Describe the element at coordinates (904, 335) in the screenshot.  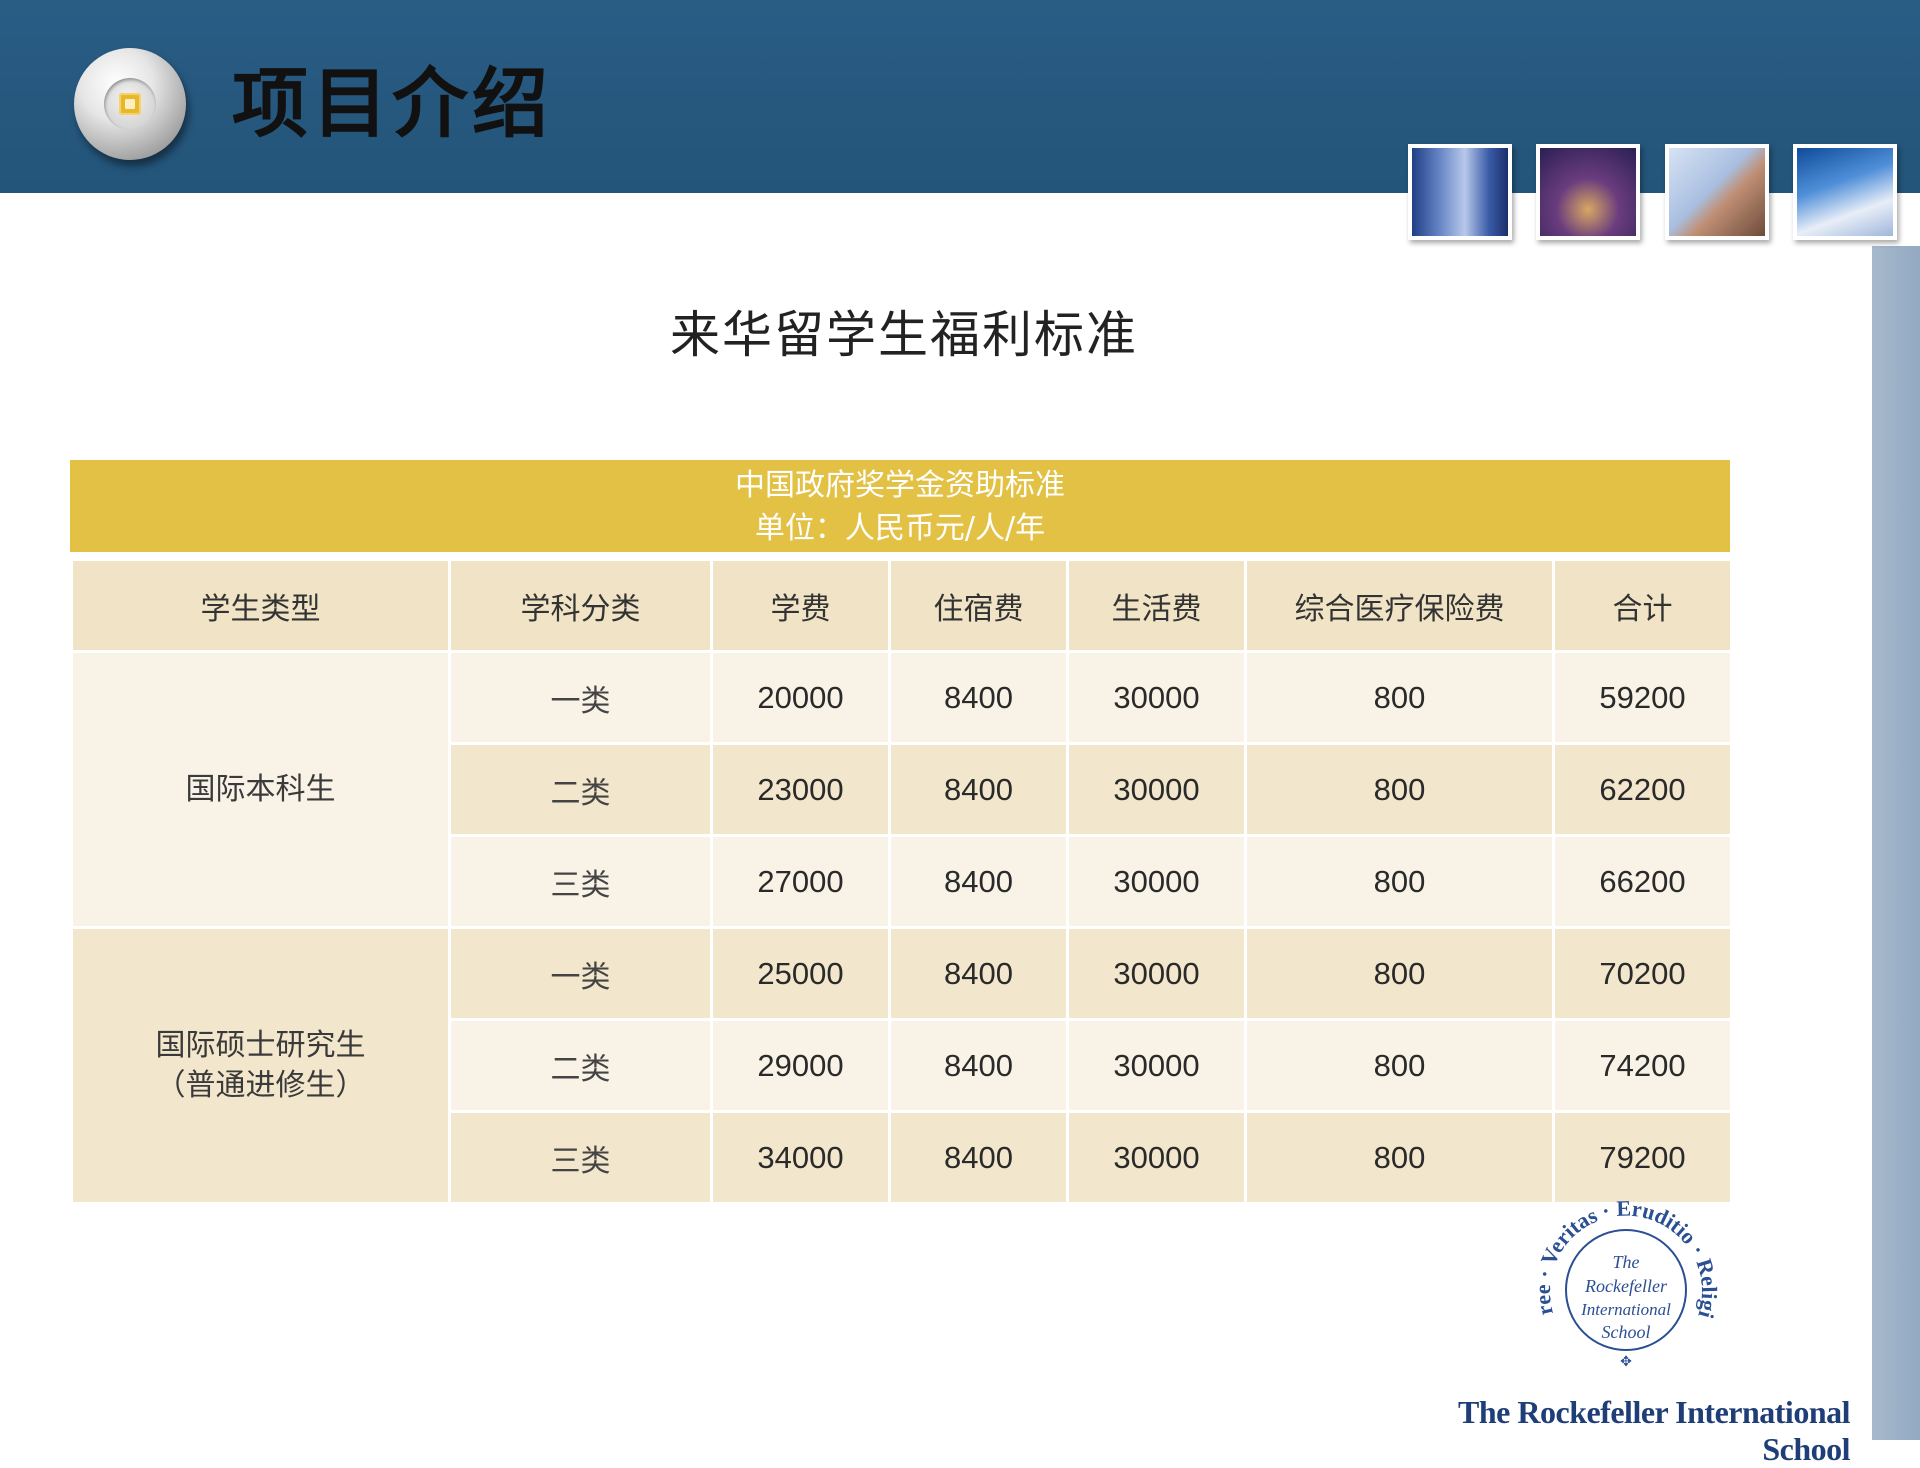
I see `slide-subtitle: 来华留学生福利标准` at that location.